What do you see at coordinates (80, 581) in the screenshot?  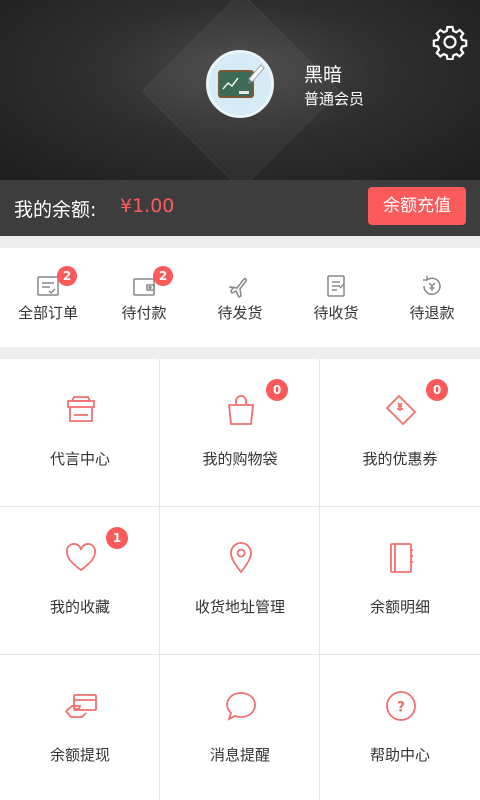 I see `grid-item-favorites: 1 我的收藏` at bounding box center [80, 581].